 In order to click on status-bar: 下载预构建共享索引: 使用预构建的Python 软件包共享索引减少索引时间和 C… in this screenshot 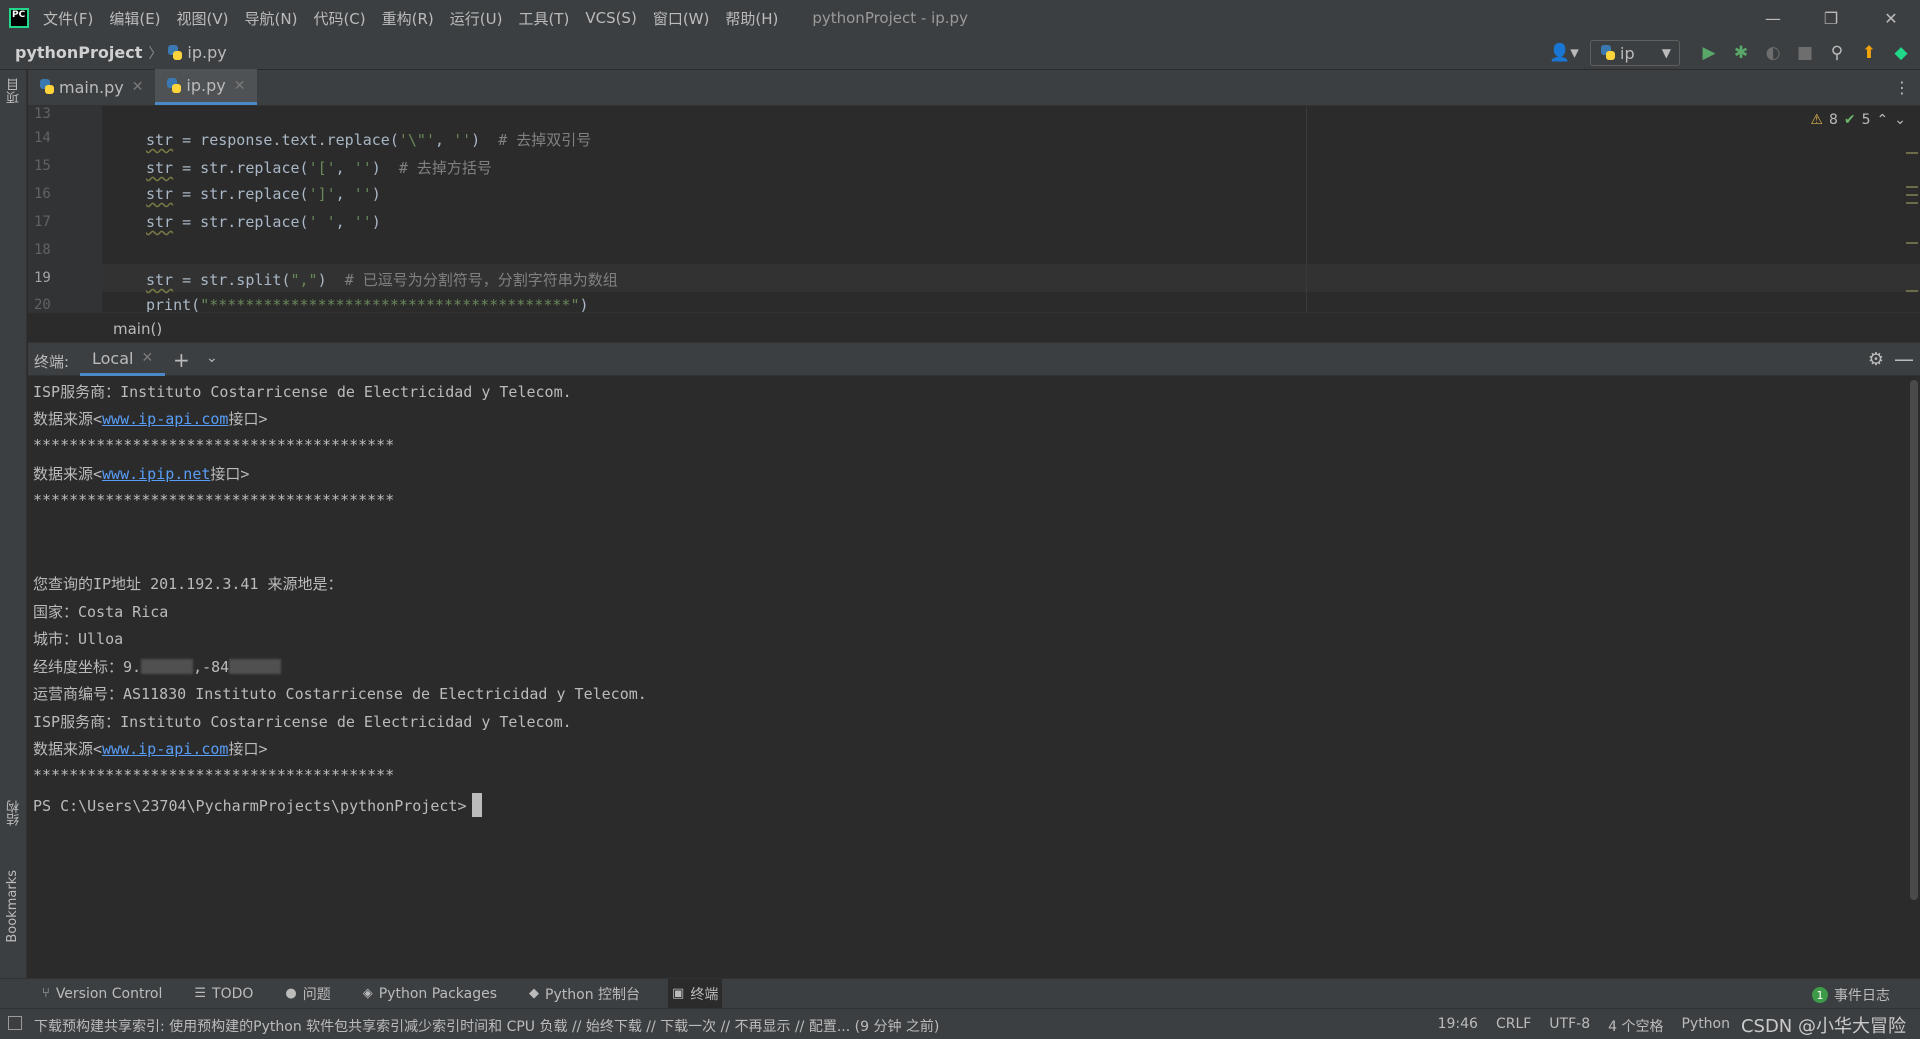, I will do `click(960, 1023)`.